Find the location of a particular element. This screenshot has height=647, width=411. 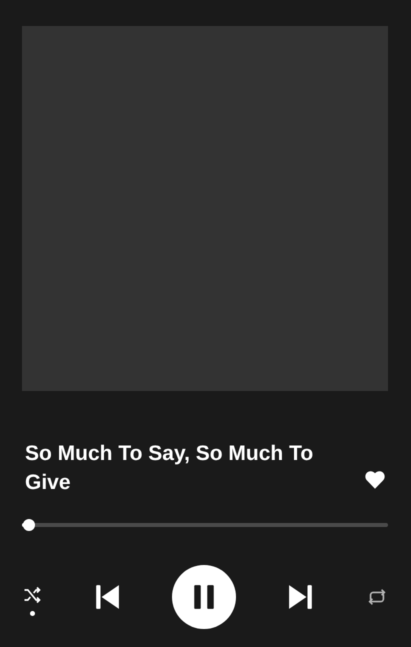

track-title: So Much To Say, So Much To Give is located at coordinates (169, 468).